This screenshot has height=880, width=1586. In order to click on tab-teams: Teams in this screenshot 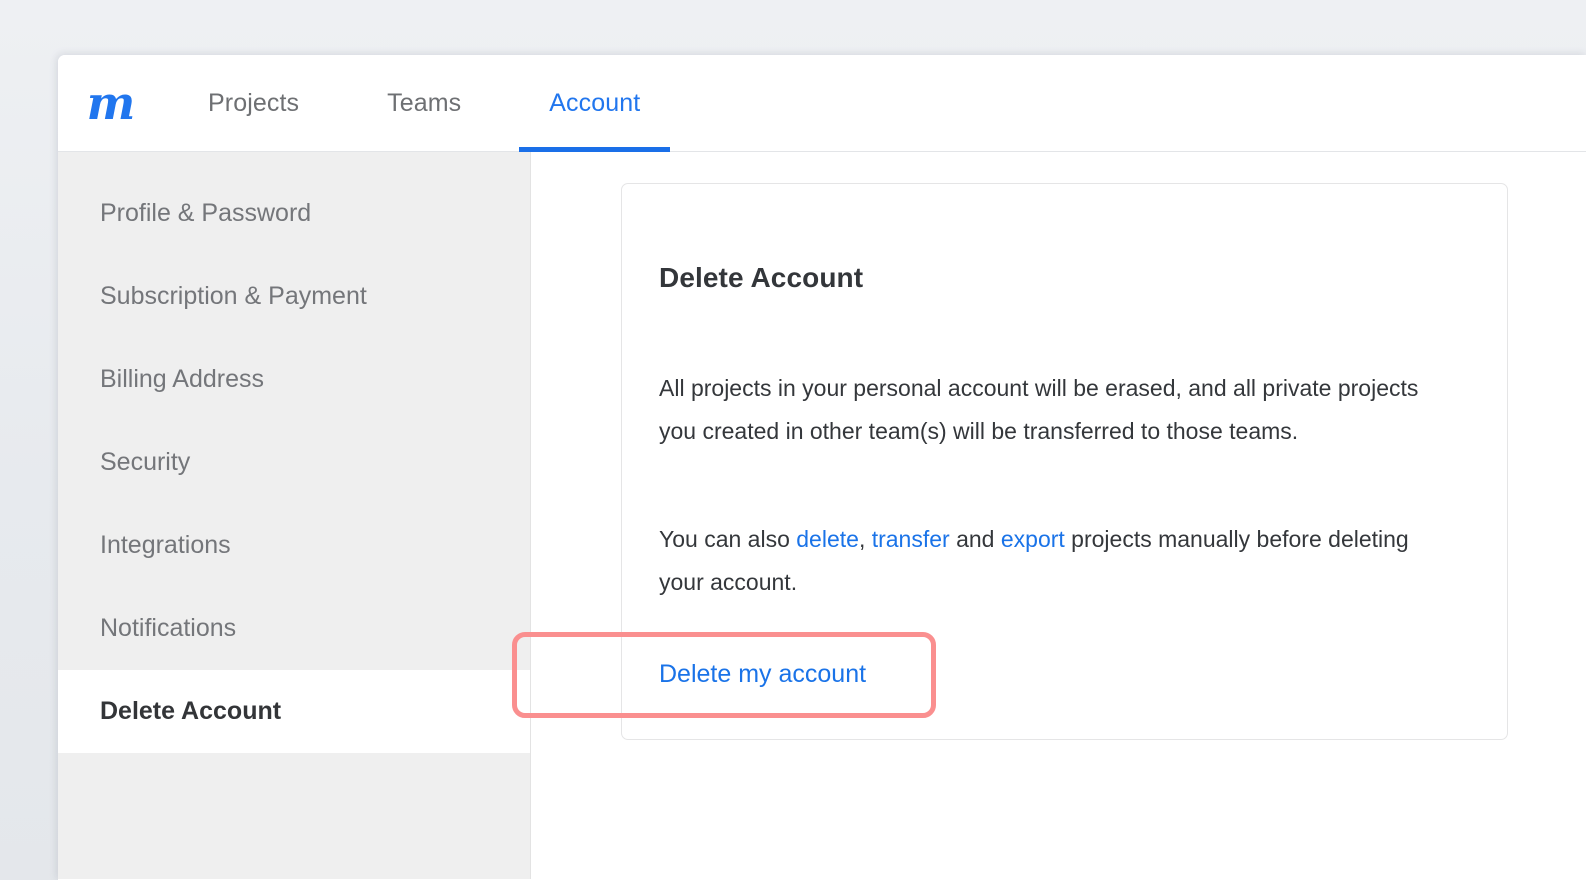, I will do `click(424, 103)`.